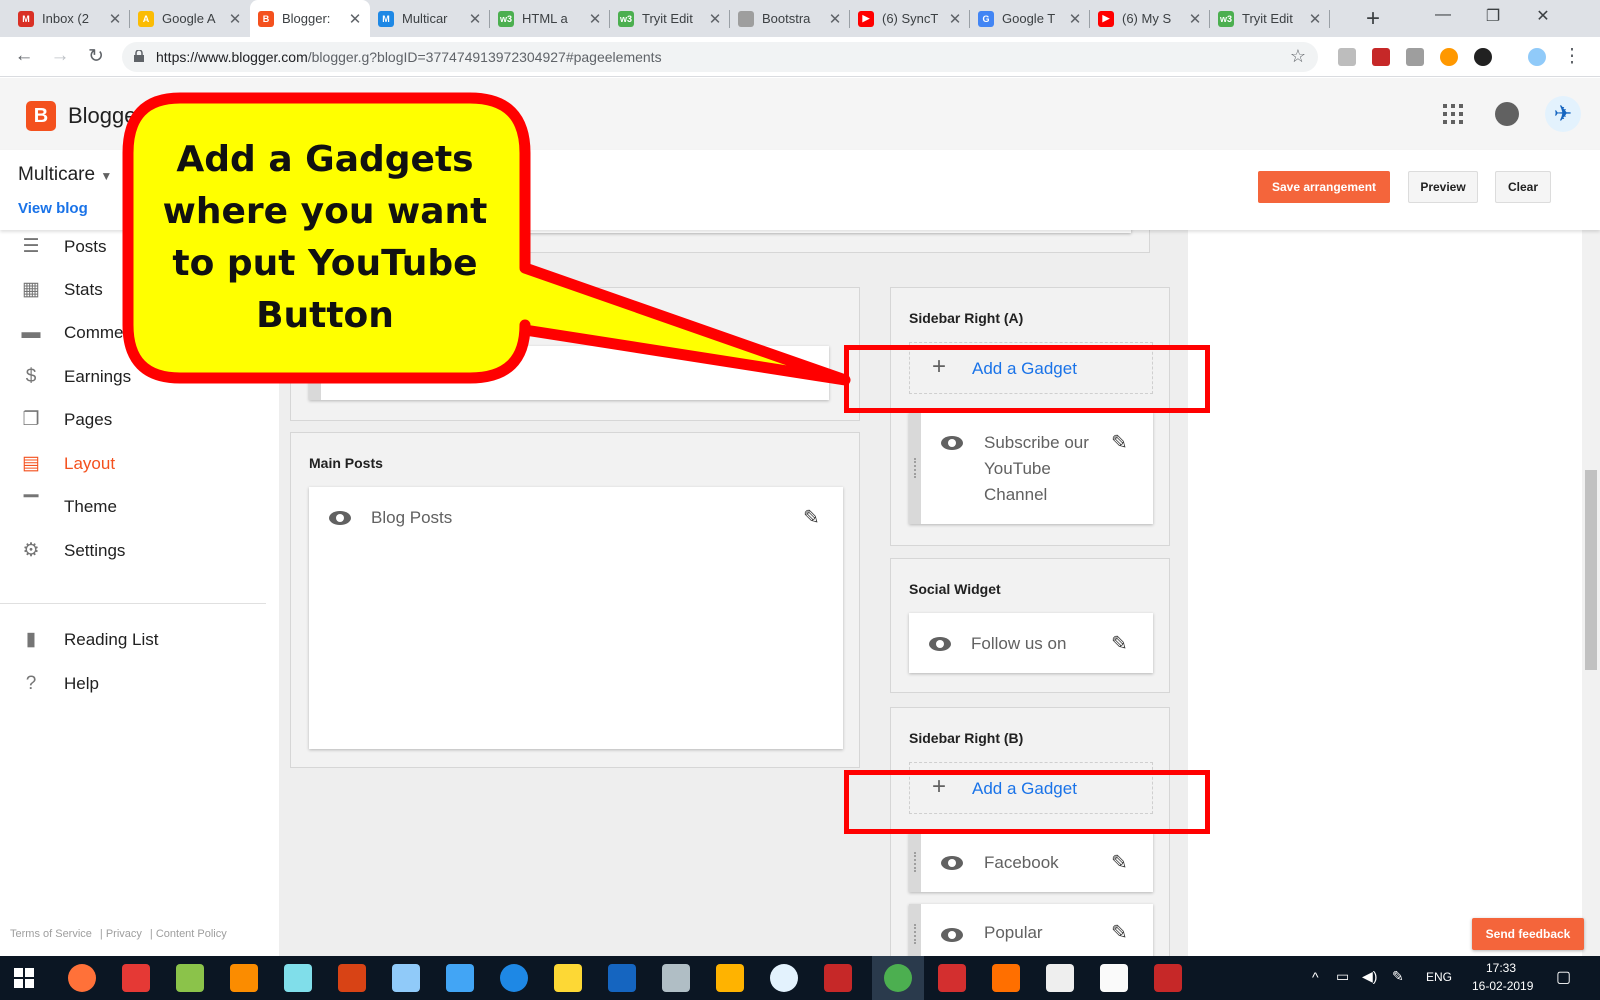  What do you see at coordinates (325, 211) in the screenshot?
I see `callout-line: where you want` at bounding box center [325, 211].